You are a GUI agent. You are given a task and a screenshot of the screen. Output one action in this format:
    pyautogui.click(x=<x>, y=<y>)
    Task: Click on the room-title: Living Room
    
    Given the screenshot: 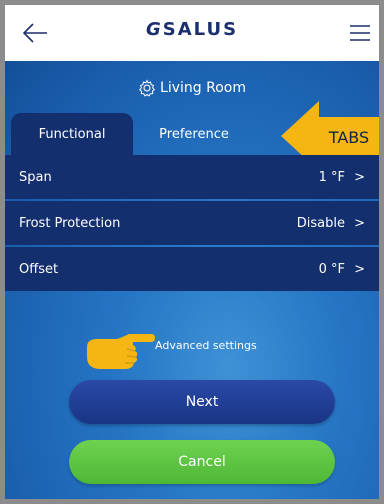 What is the action you would take?
    pyautogui.click(x=192, y=88)
    